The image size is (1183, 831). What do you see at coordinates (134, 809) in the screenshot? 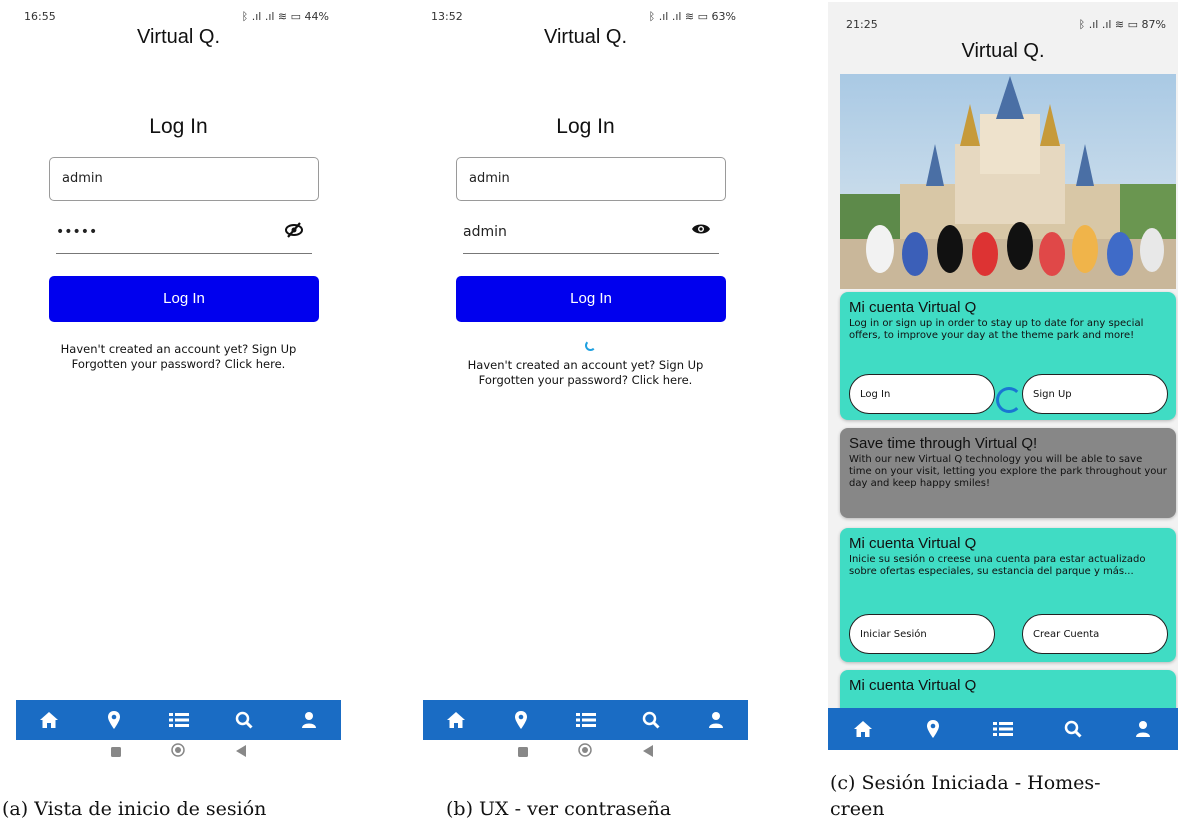
I see `caption-a: (a) Vista de inicio de sesión` at bounding box center [134, 809].